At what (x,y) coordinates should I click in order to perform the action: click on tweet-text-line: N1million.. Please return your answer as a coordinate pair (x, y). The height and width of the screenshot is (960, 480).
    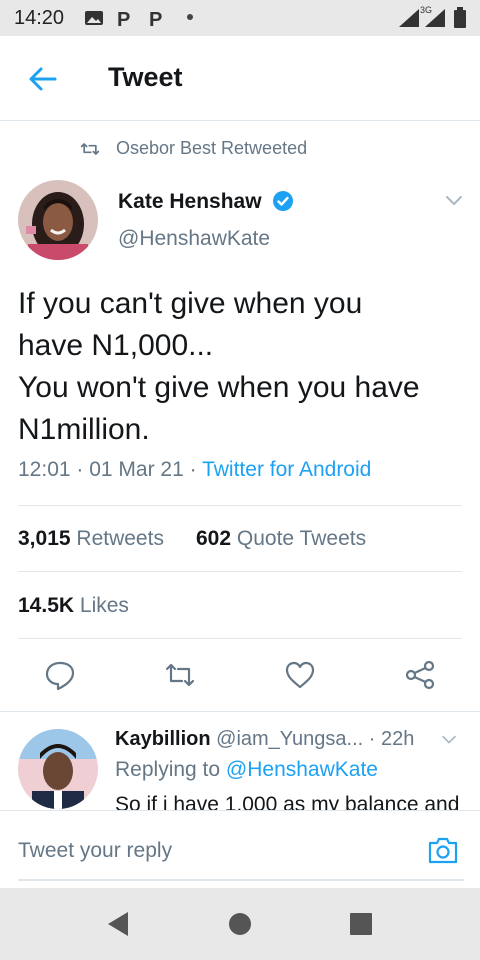
    Looking at the image, I should click on (84, 429).